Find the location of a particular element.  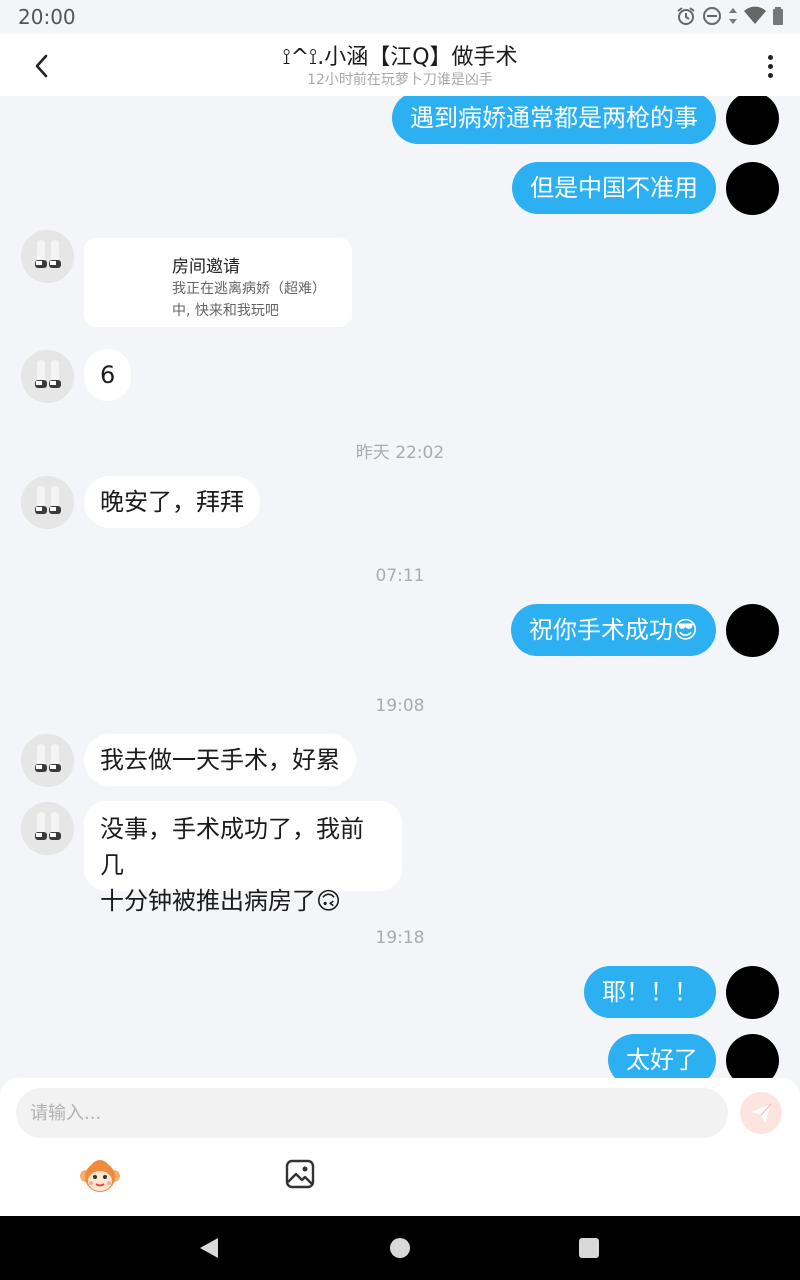

message-bubble-sent: 祝你手术成功😎 is located at coordinates (613, 630).